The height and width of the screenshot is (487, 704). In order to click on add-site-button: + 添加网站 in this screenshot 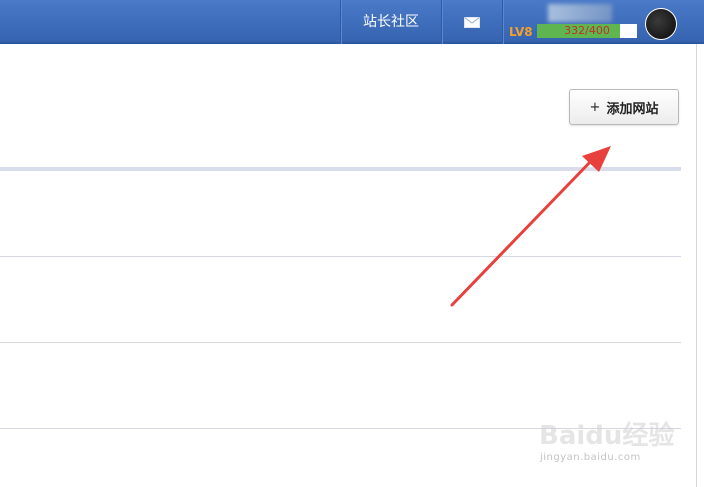, I will do `click(624, 107)`.